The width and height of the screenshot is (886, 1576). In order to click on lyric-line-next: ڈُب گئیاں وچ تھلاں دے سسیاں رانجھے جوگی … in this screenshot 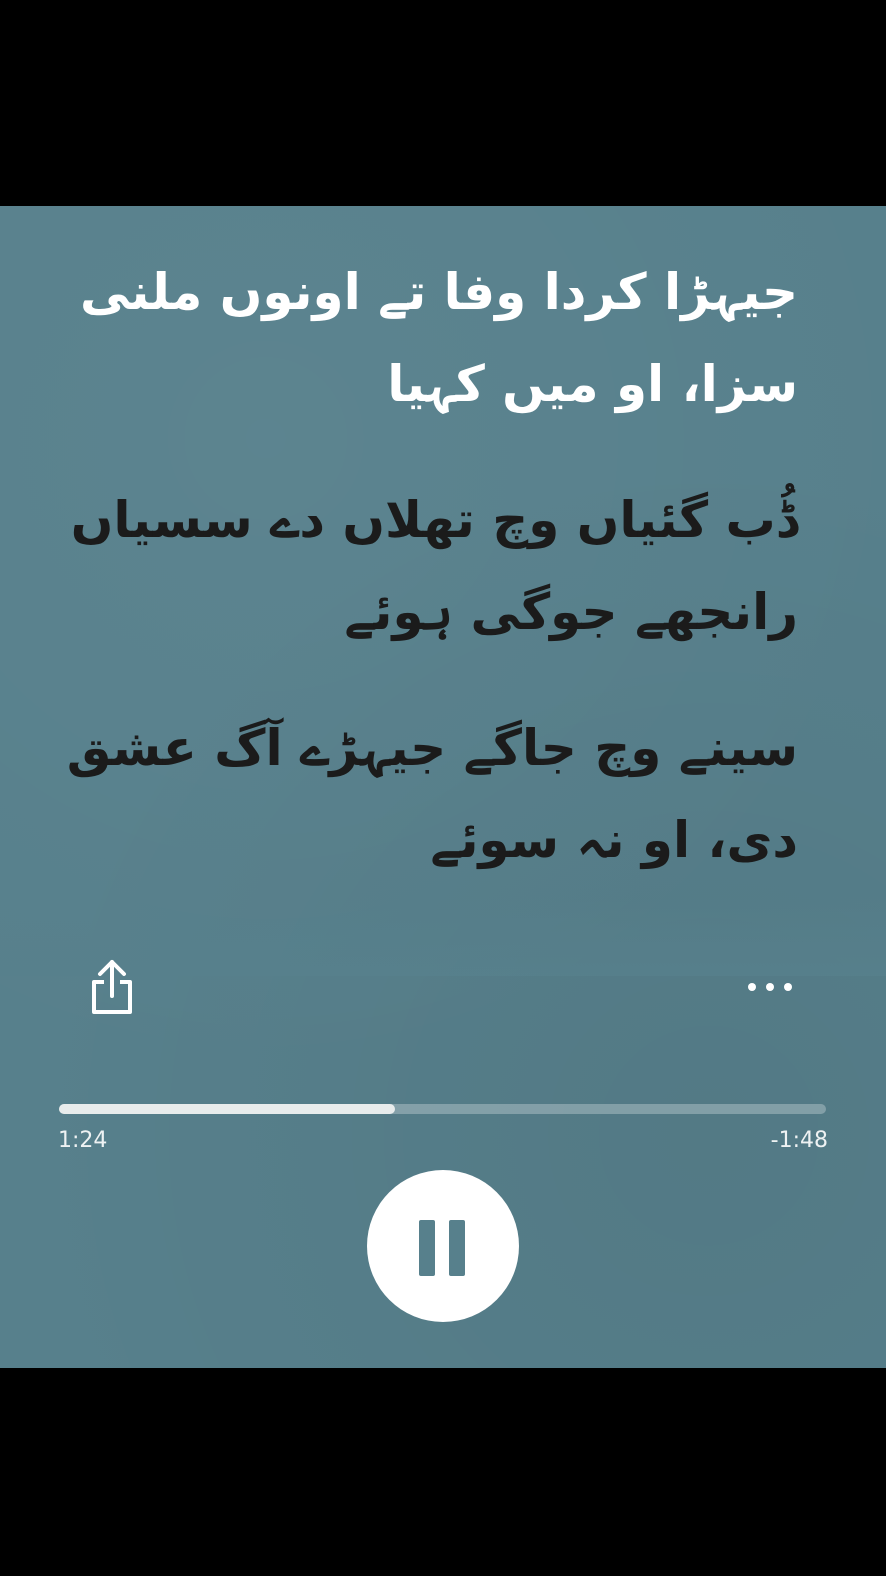, I will do `click(428, 566)`.